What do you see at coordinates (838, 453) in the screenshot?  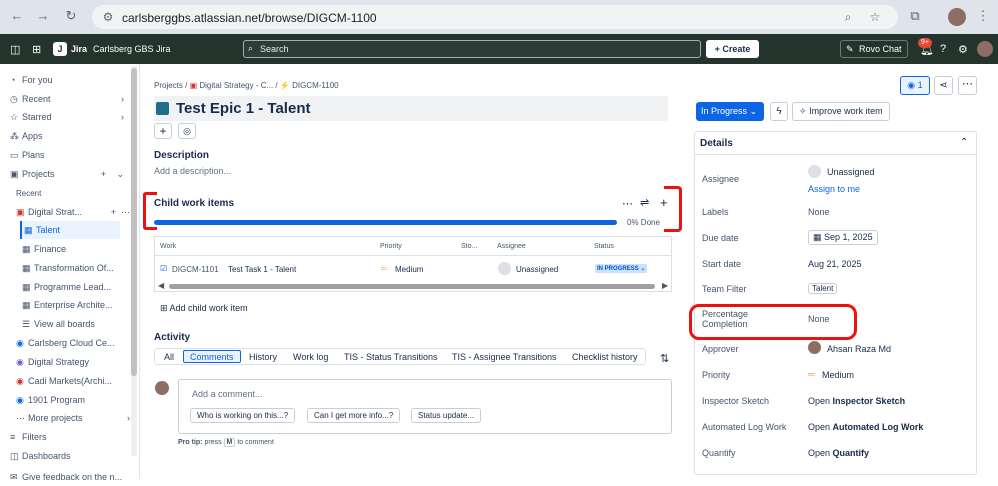 I see `field-value-quantify: Open Quantify` at bounding box center [838, 453].